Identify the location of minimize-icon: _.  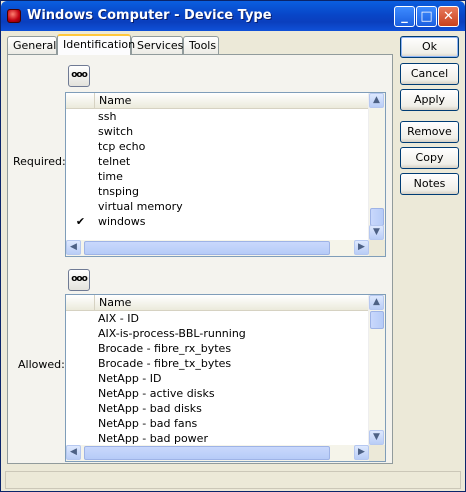
(404, 16).